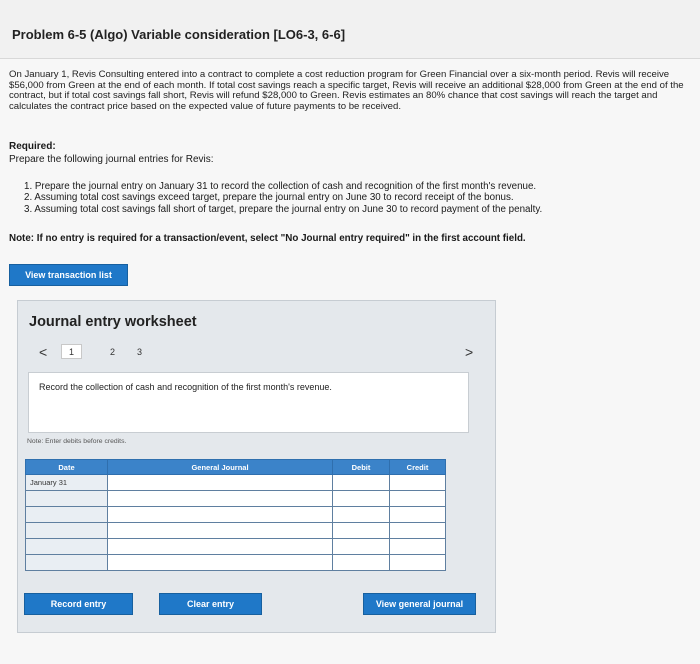  I want to click on debits-credits-note: Note: Enter debits before credits., so click(77, 441).